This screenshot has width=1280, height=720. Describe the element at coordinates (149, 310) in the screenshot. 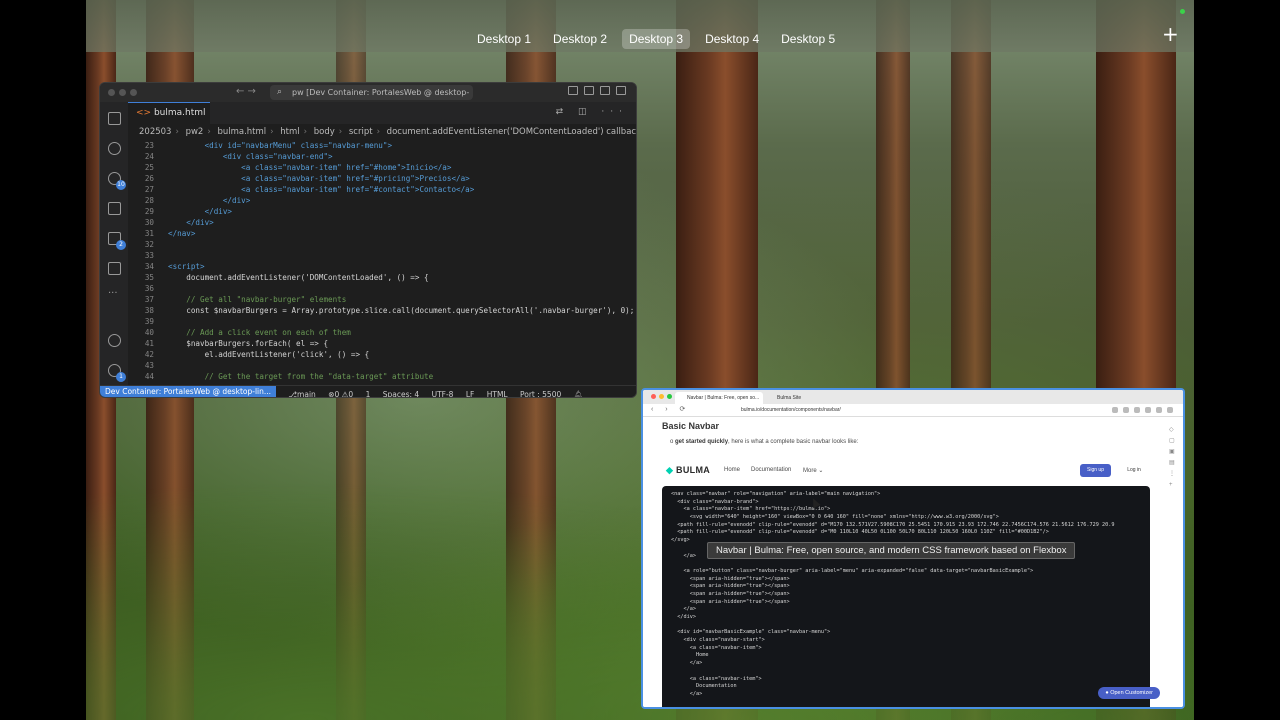

I see `line-number: 38` at that location.